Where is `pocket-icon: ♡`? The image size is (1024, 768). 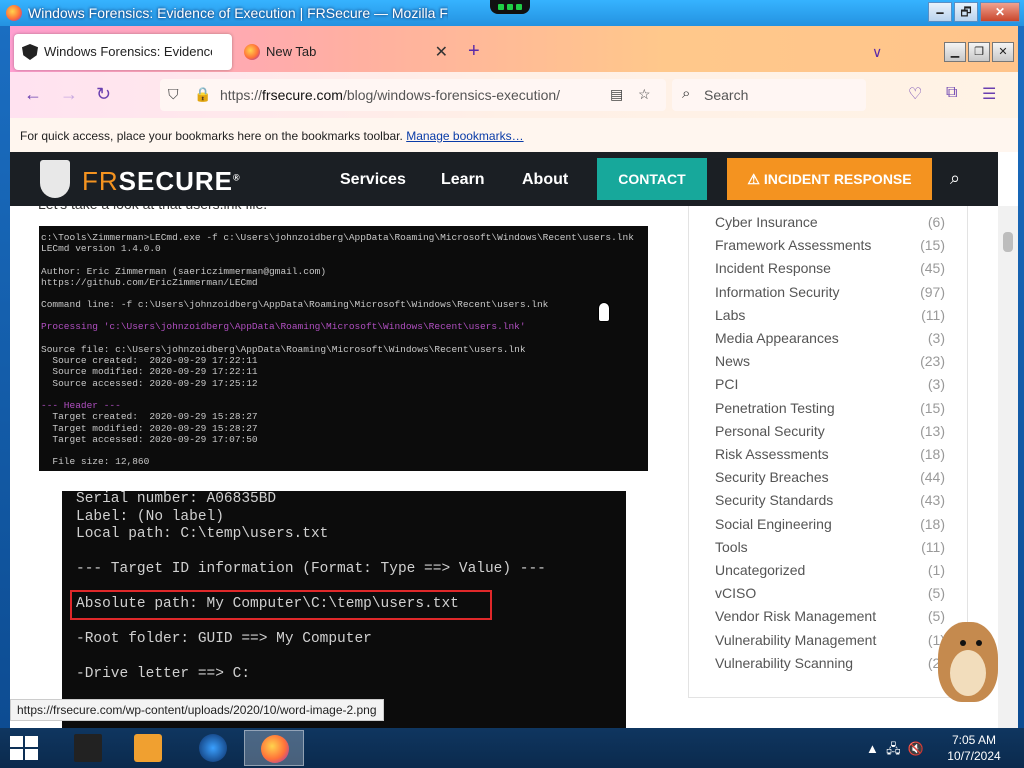 pocket-icon: ♡ is located at coordinates (915, 94).